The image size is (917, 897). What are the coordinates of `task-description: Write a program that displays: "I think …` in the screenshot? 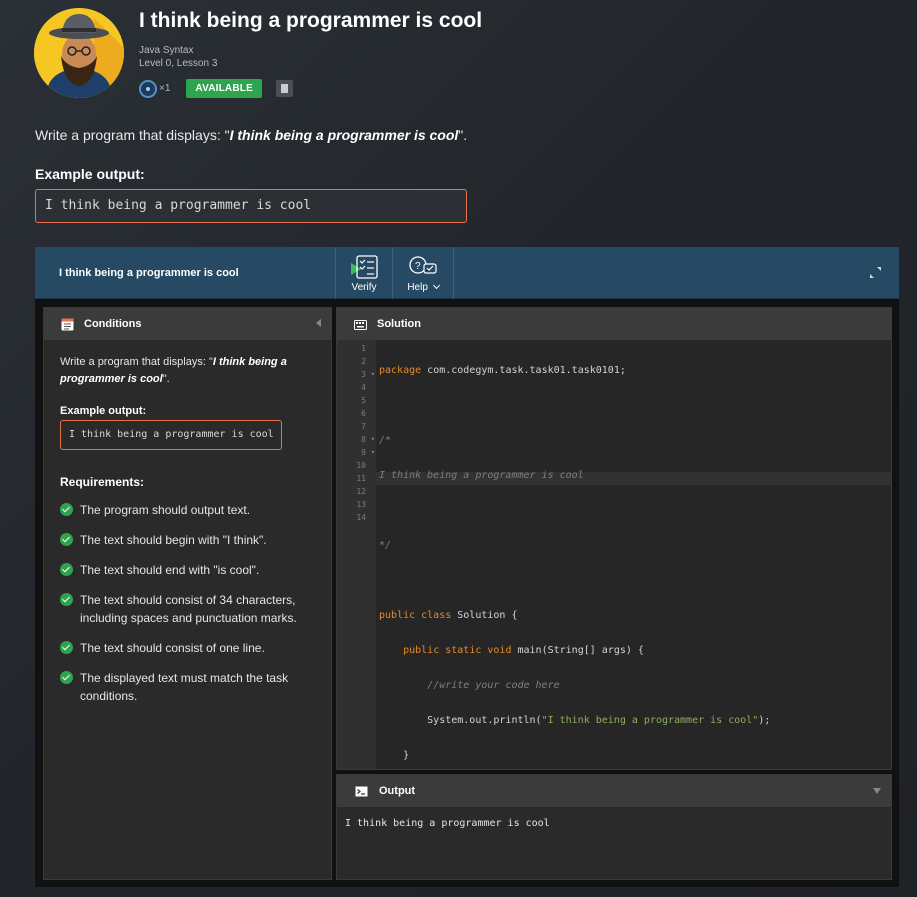 It's located at (251, 135).